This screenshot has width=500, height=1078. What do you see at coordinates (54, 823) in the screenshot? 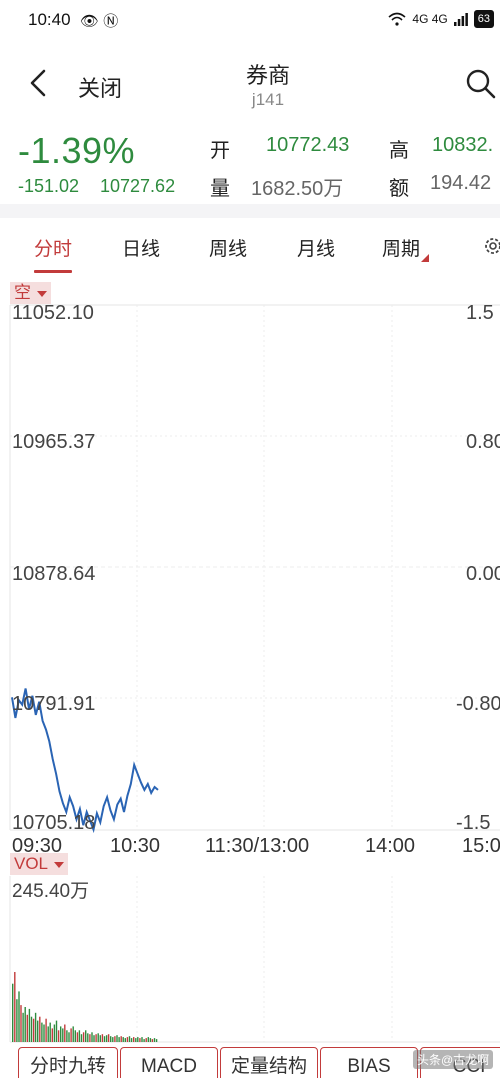
I see `y-tick-left-5: 10705.18` at bounding box center [54, 823].